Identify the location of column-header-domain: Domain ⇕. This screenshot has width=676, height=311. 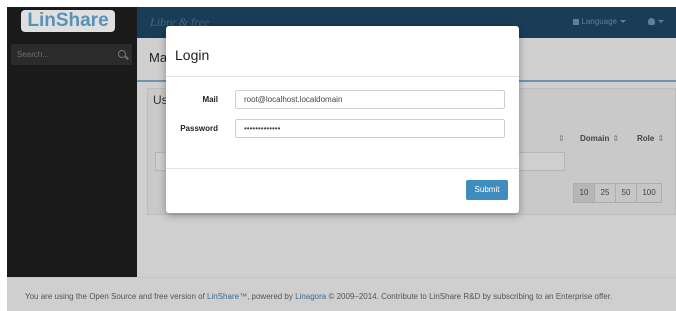
(599, 138).